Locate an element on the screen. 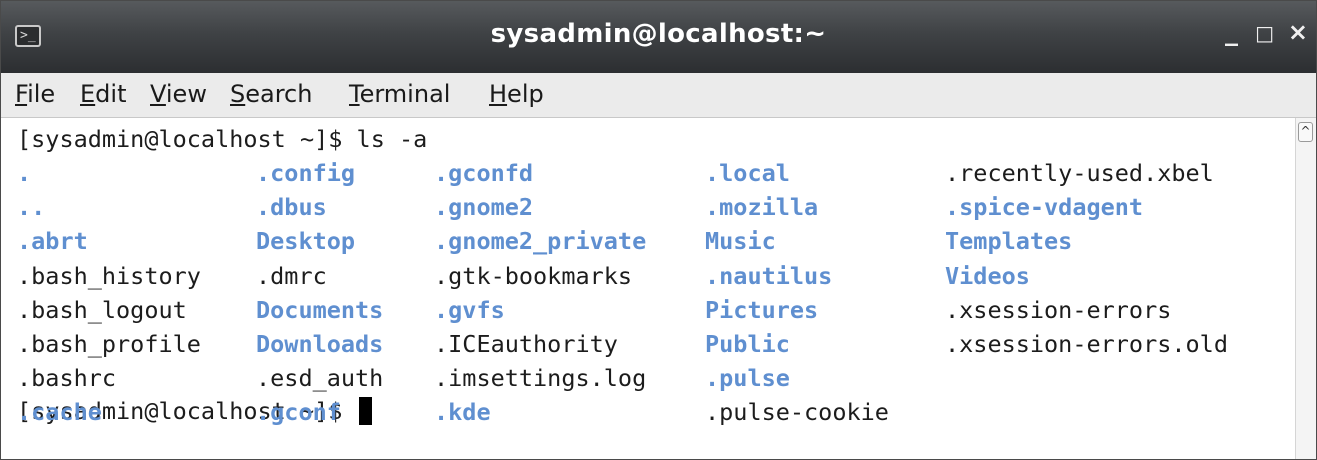  vertical-scrollbar: ^ is located at coordinates (1305, 288).